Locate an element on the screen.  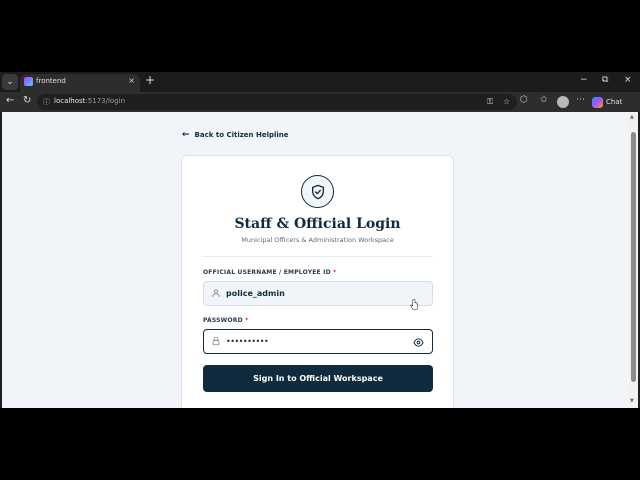
user-icon is located at coordinates (216, 293).